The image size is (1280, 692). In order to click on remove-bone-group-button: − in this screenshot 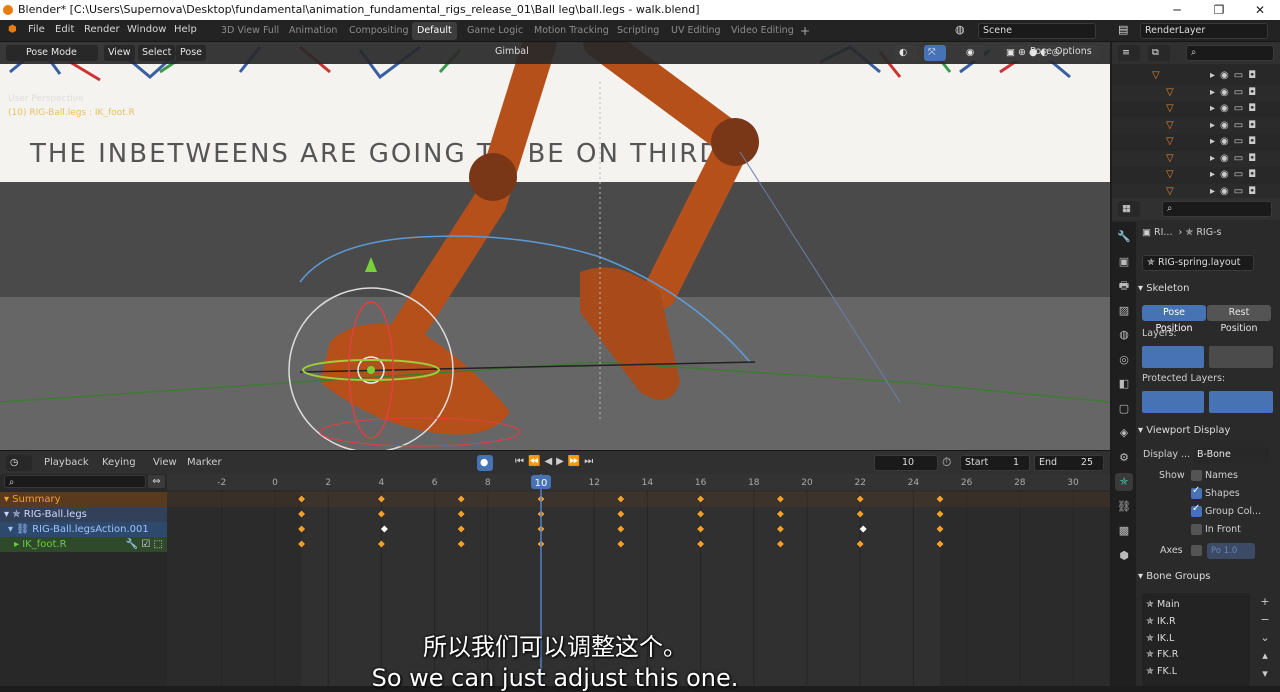, I will do `click(1265, 620)`.